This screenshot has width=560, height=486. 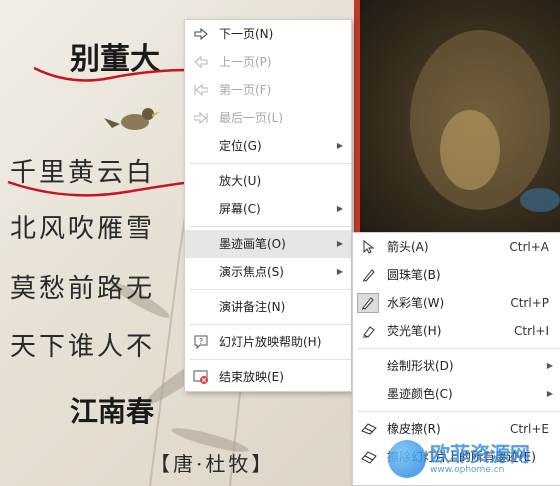 What do you see at coordinates (201, 62) in the screenshot?
I see `arrow-left-icon` at bounding box center [201, 62].